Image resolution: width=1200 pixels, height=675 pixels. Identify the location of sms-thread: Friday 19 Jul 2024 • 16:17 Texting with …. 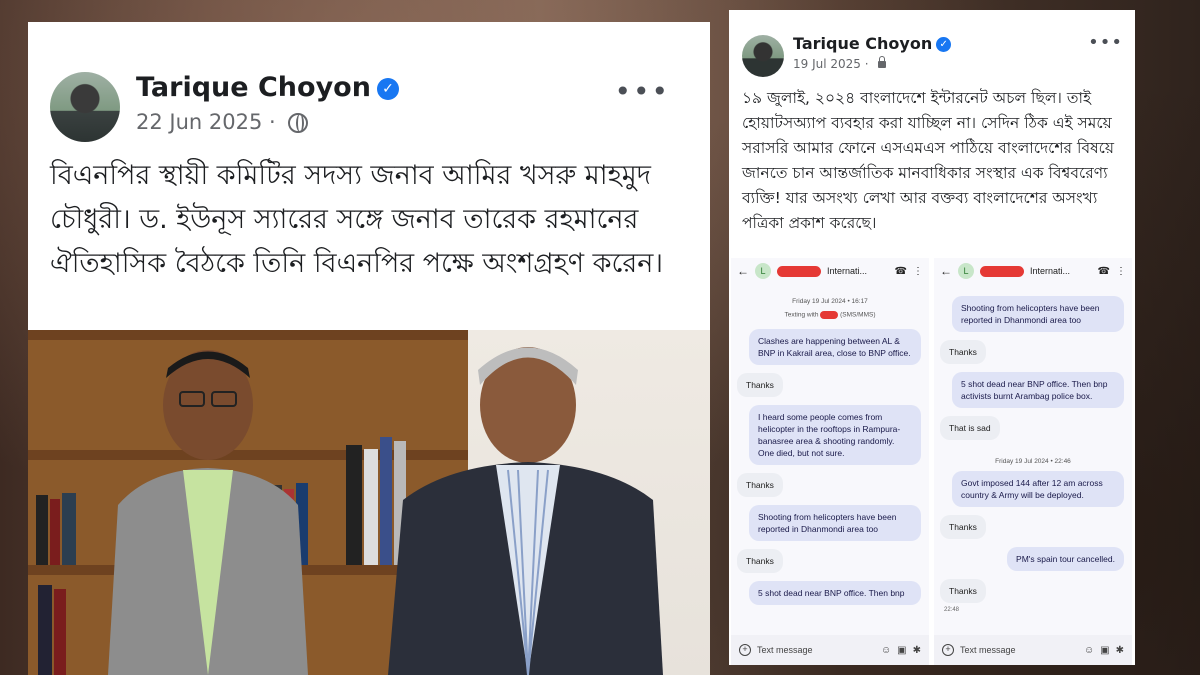
(830, 460).